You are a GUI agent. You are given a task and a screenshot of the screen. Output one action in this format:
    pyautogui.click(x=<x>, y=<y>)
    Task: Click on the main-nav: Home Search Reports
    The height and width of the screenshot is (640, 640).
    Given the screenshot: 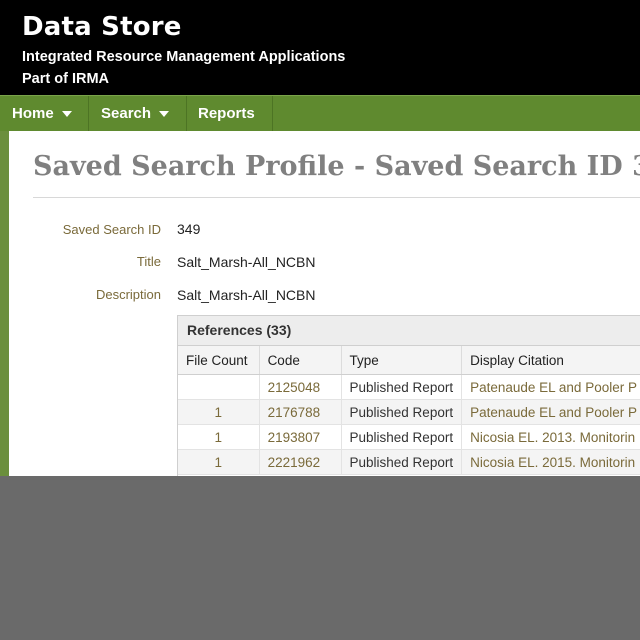 What is the action you would take?
    pyautogui.click(x=320, y=113)
    